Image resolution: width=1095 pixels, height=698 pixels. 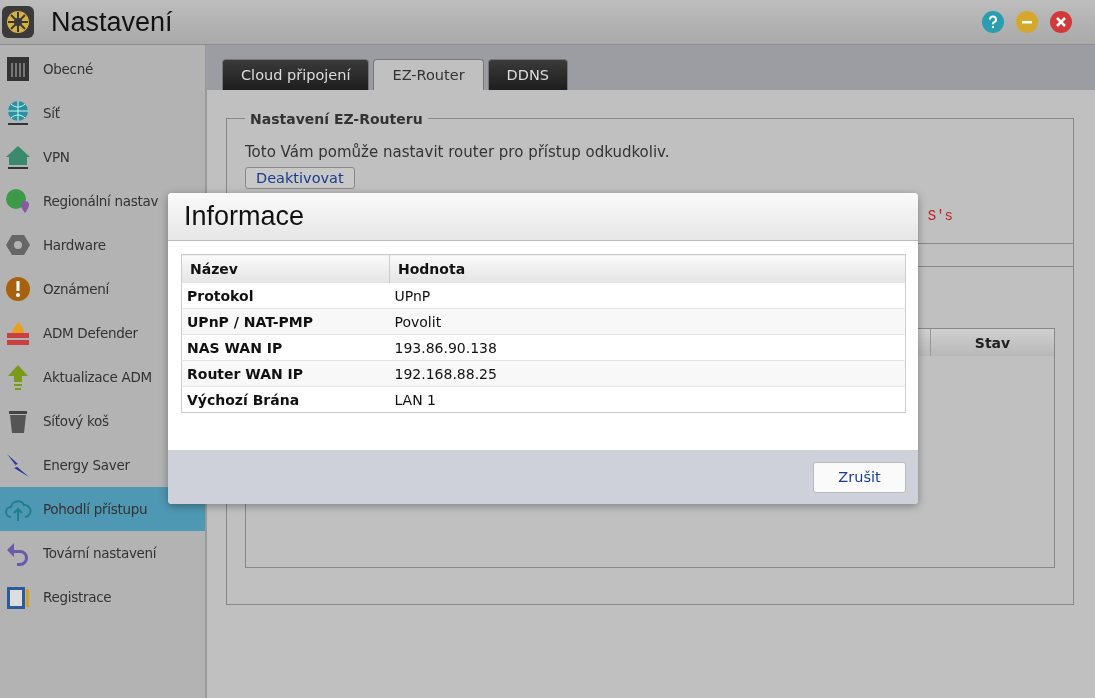 I want to click on server-icon, so click(x=18, y=69).